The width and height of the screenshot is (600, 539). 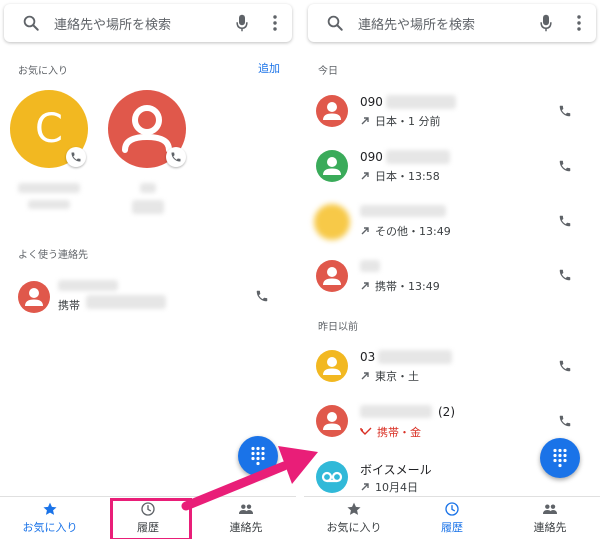 What do you see at coordinates (565, 111) in the screenshot?
I see `call-1-phone-icon` at bounding box center [565, 111].